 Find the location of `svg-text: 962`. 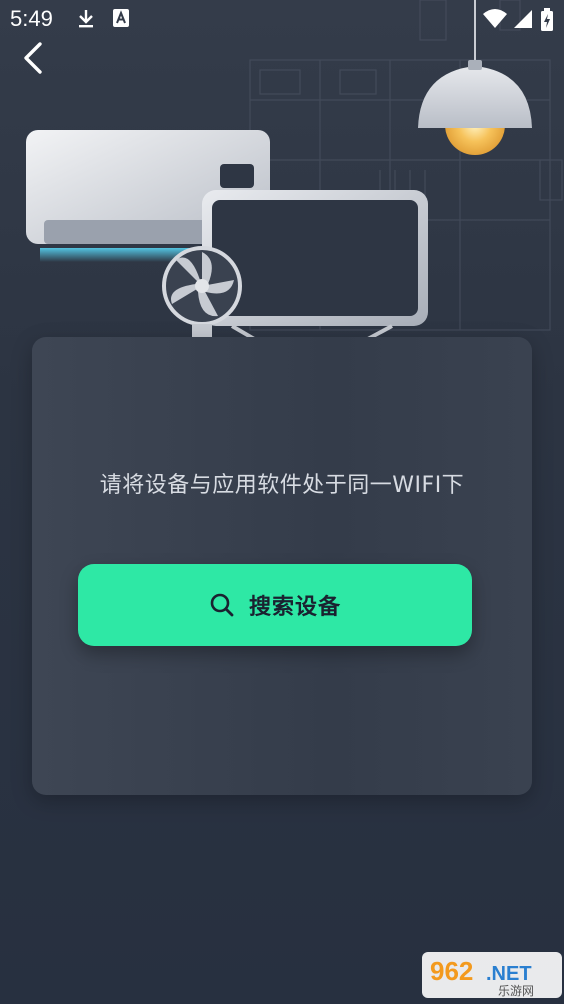

svg-text: 962 is located at coordinates (451, 971).